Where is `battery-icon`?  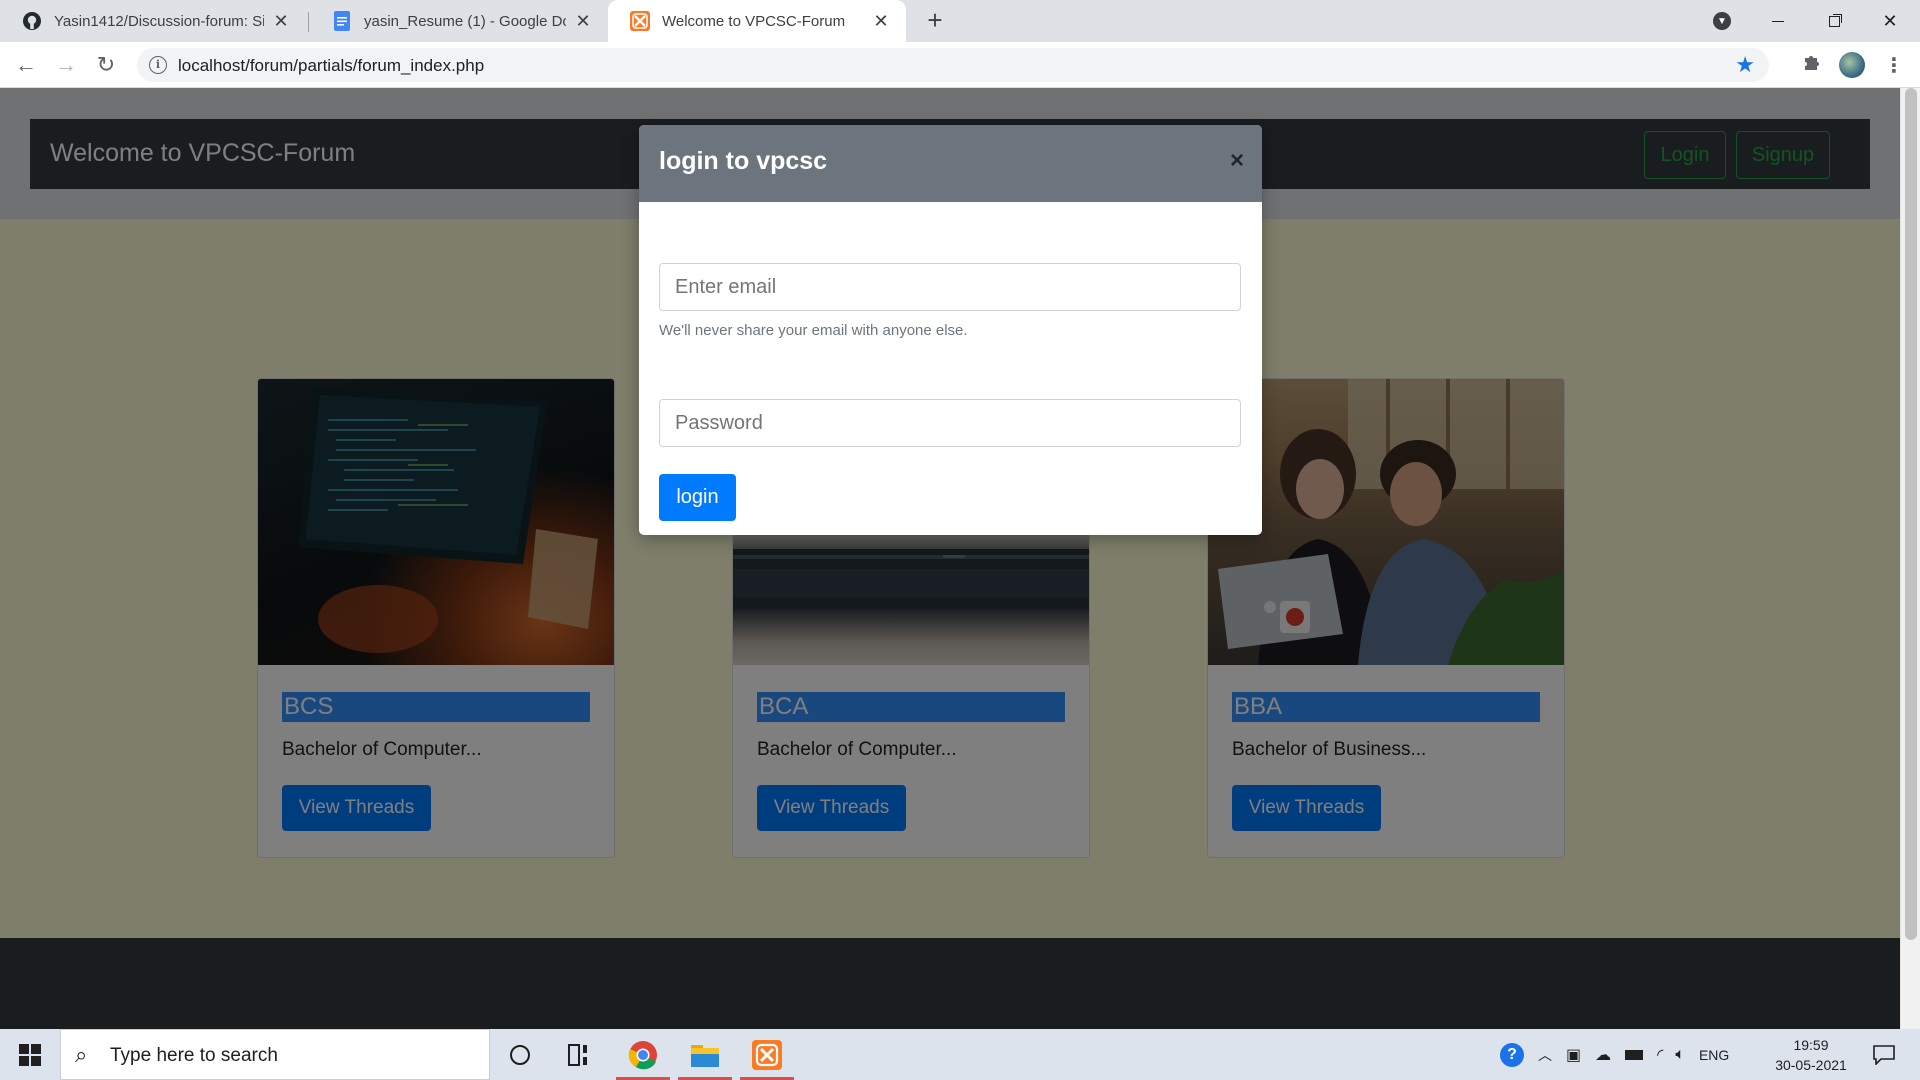 battery-icon is located at coordinates (1634, 1054).